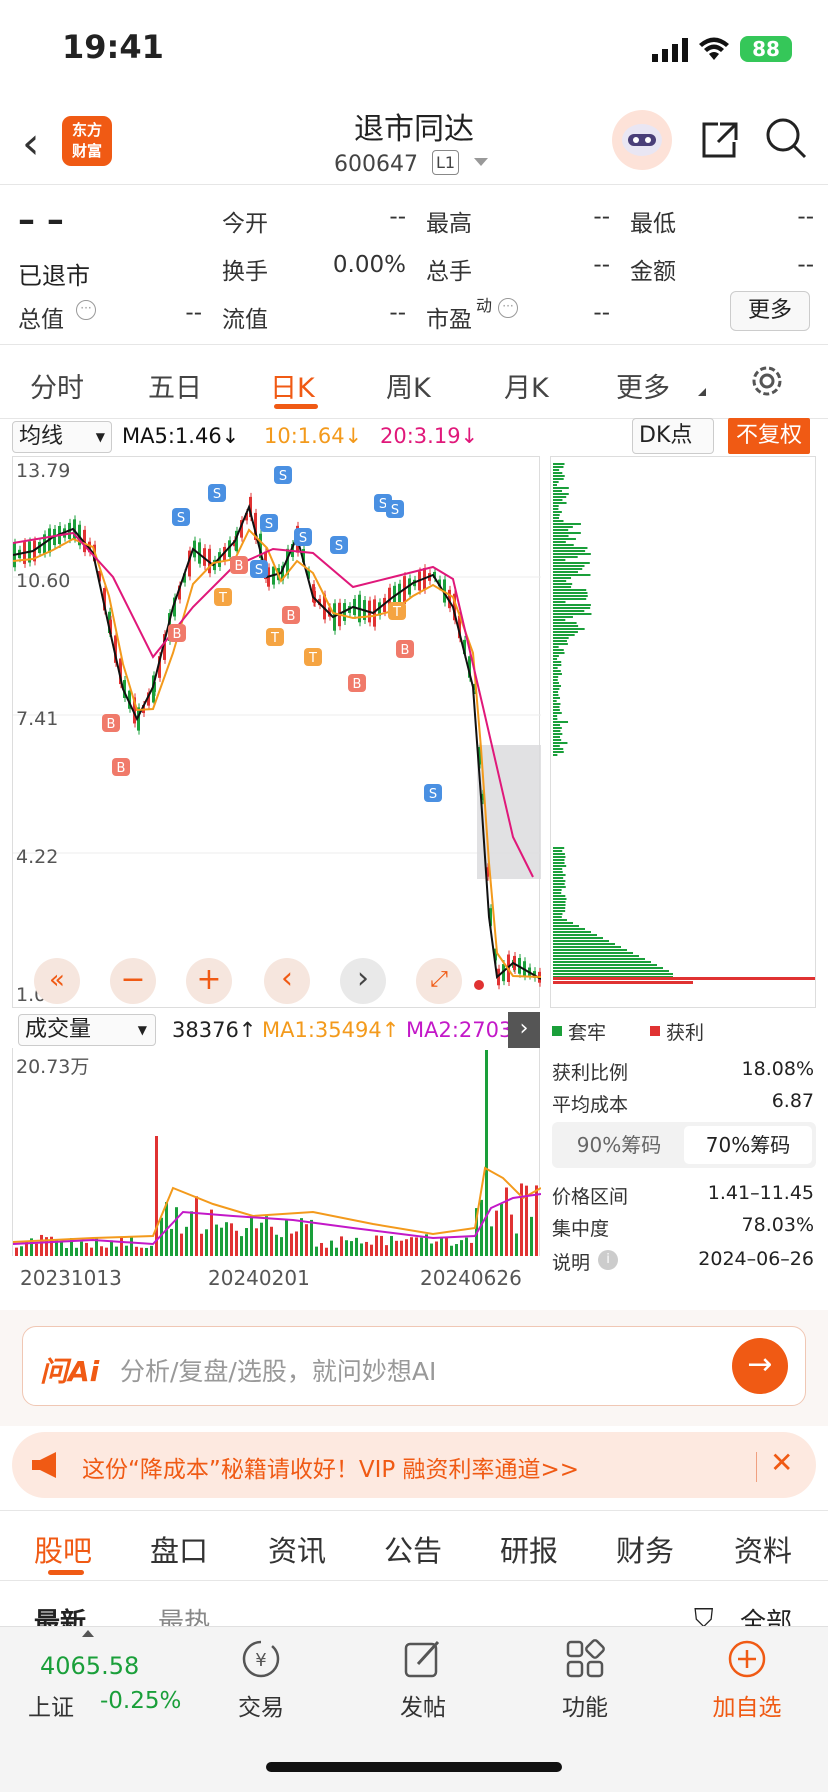 This screenshot has height=1792, width=828. I want to click on zoom-in-button: +, so click(209, 981).